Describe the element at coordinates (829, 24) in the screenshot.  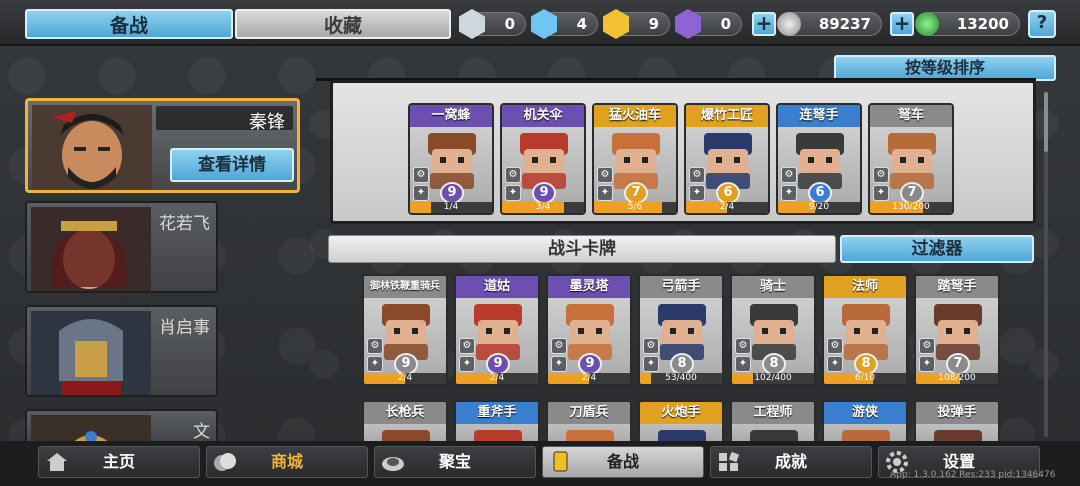
I see `silver-coin-counter: 89237` at that location.